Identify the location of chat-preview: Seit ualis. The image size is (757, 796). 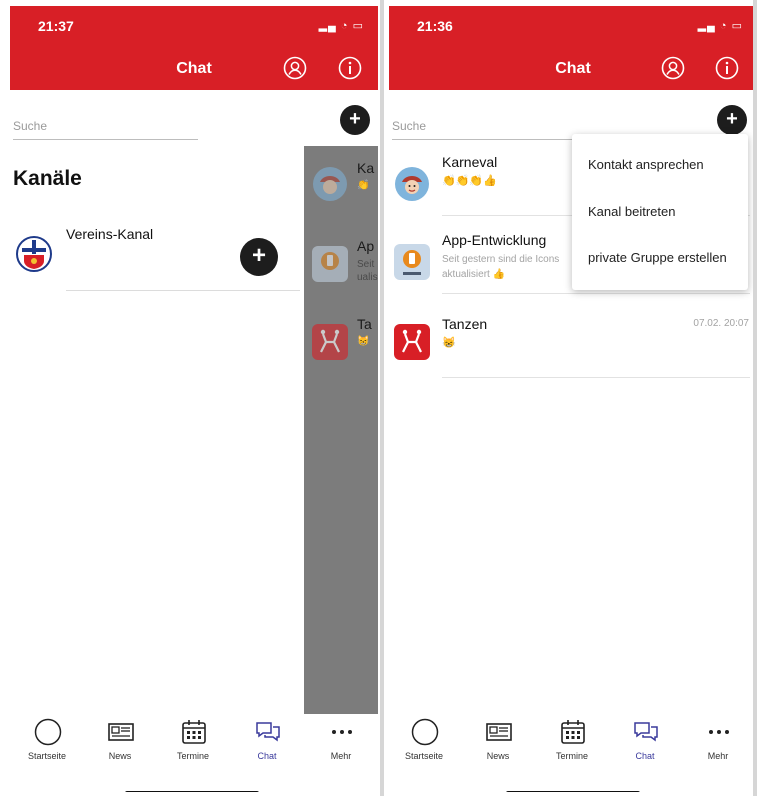
(367, 271).